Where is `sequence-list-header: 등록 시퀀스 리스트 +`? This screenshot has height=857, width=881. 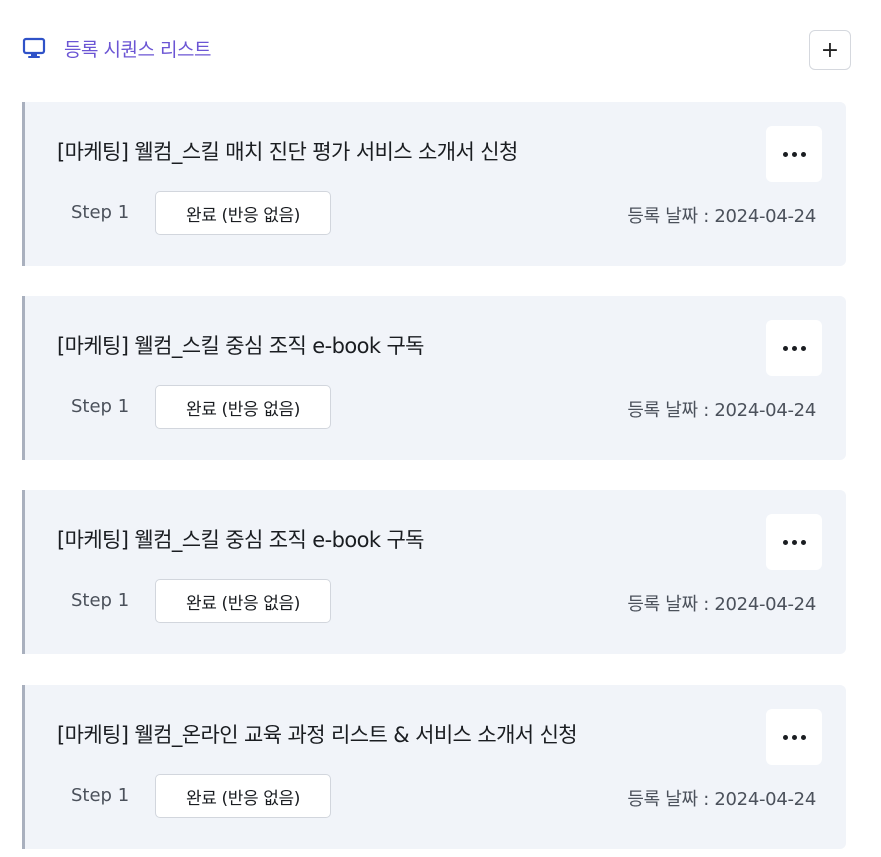
sequence-list-header: 등록 시퀀스 리스트 + is located at coordinates (436, 51).